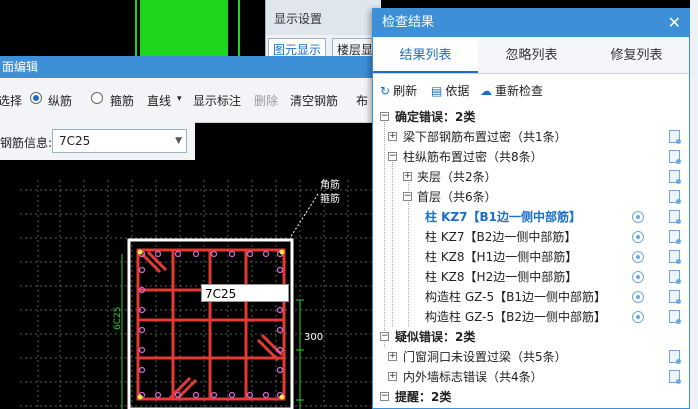 Image resolution: width=698 pixels, height=409 pixels. What do you see at coordinates (457, 197) in the screenshot?
I see `tree-row-label: 首层（共6条）` at bounding box center [457, 197].